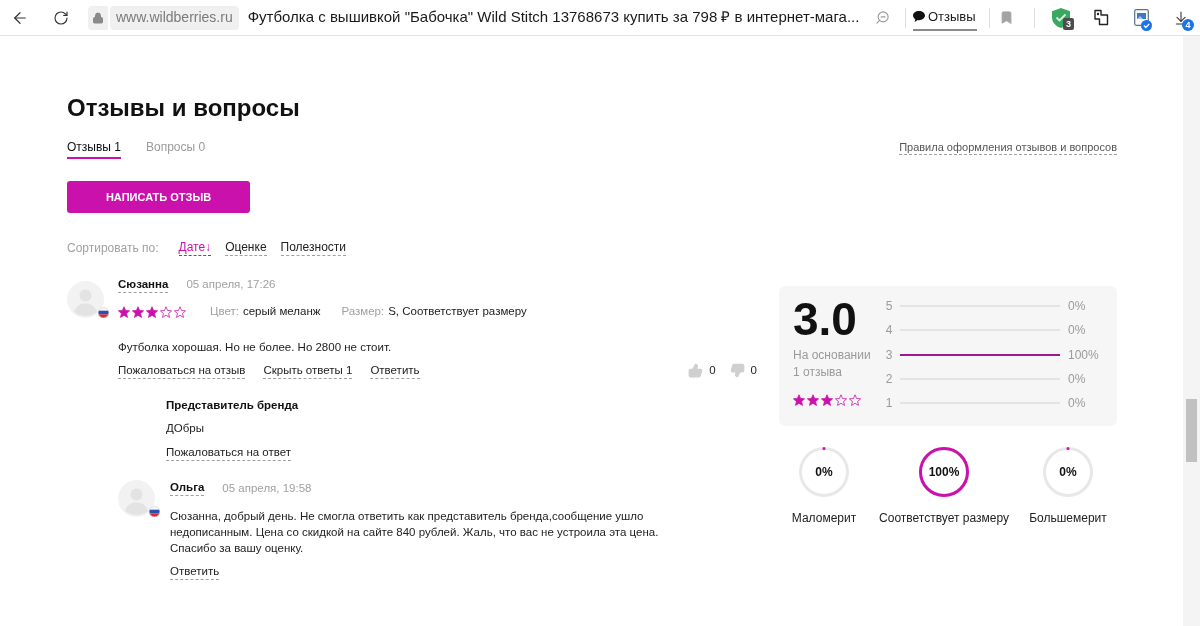 This screenshot has width=1200, height=626. I want to click on rating-caption: На основании, so click(832, 355).